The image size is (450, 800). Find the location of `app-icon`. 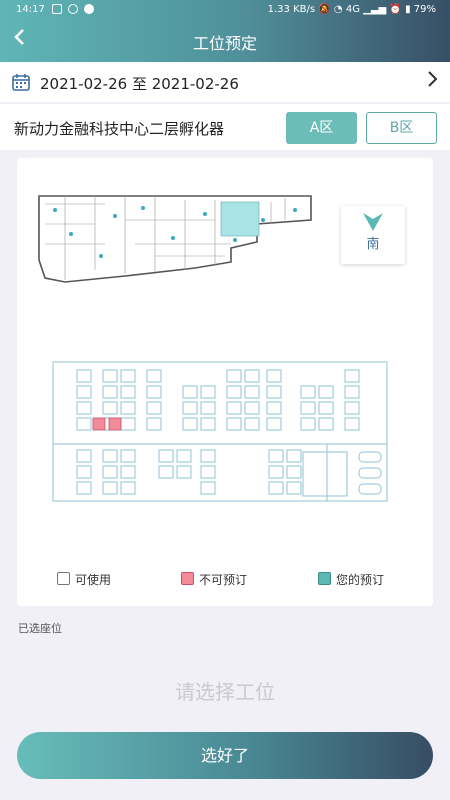

app-icon is located at coordinates (89, 9).